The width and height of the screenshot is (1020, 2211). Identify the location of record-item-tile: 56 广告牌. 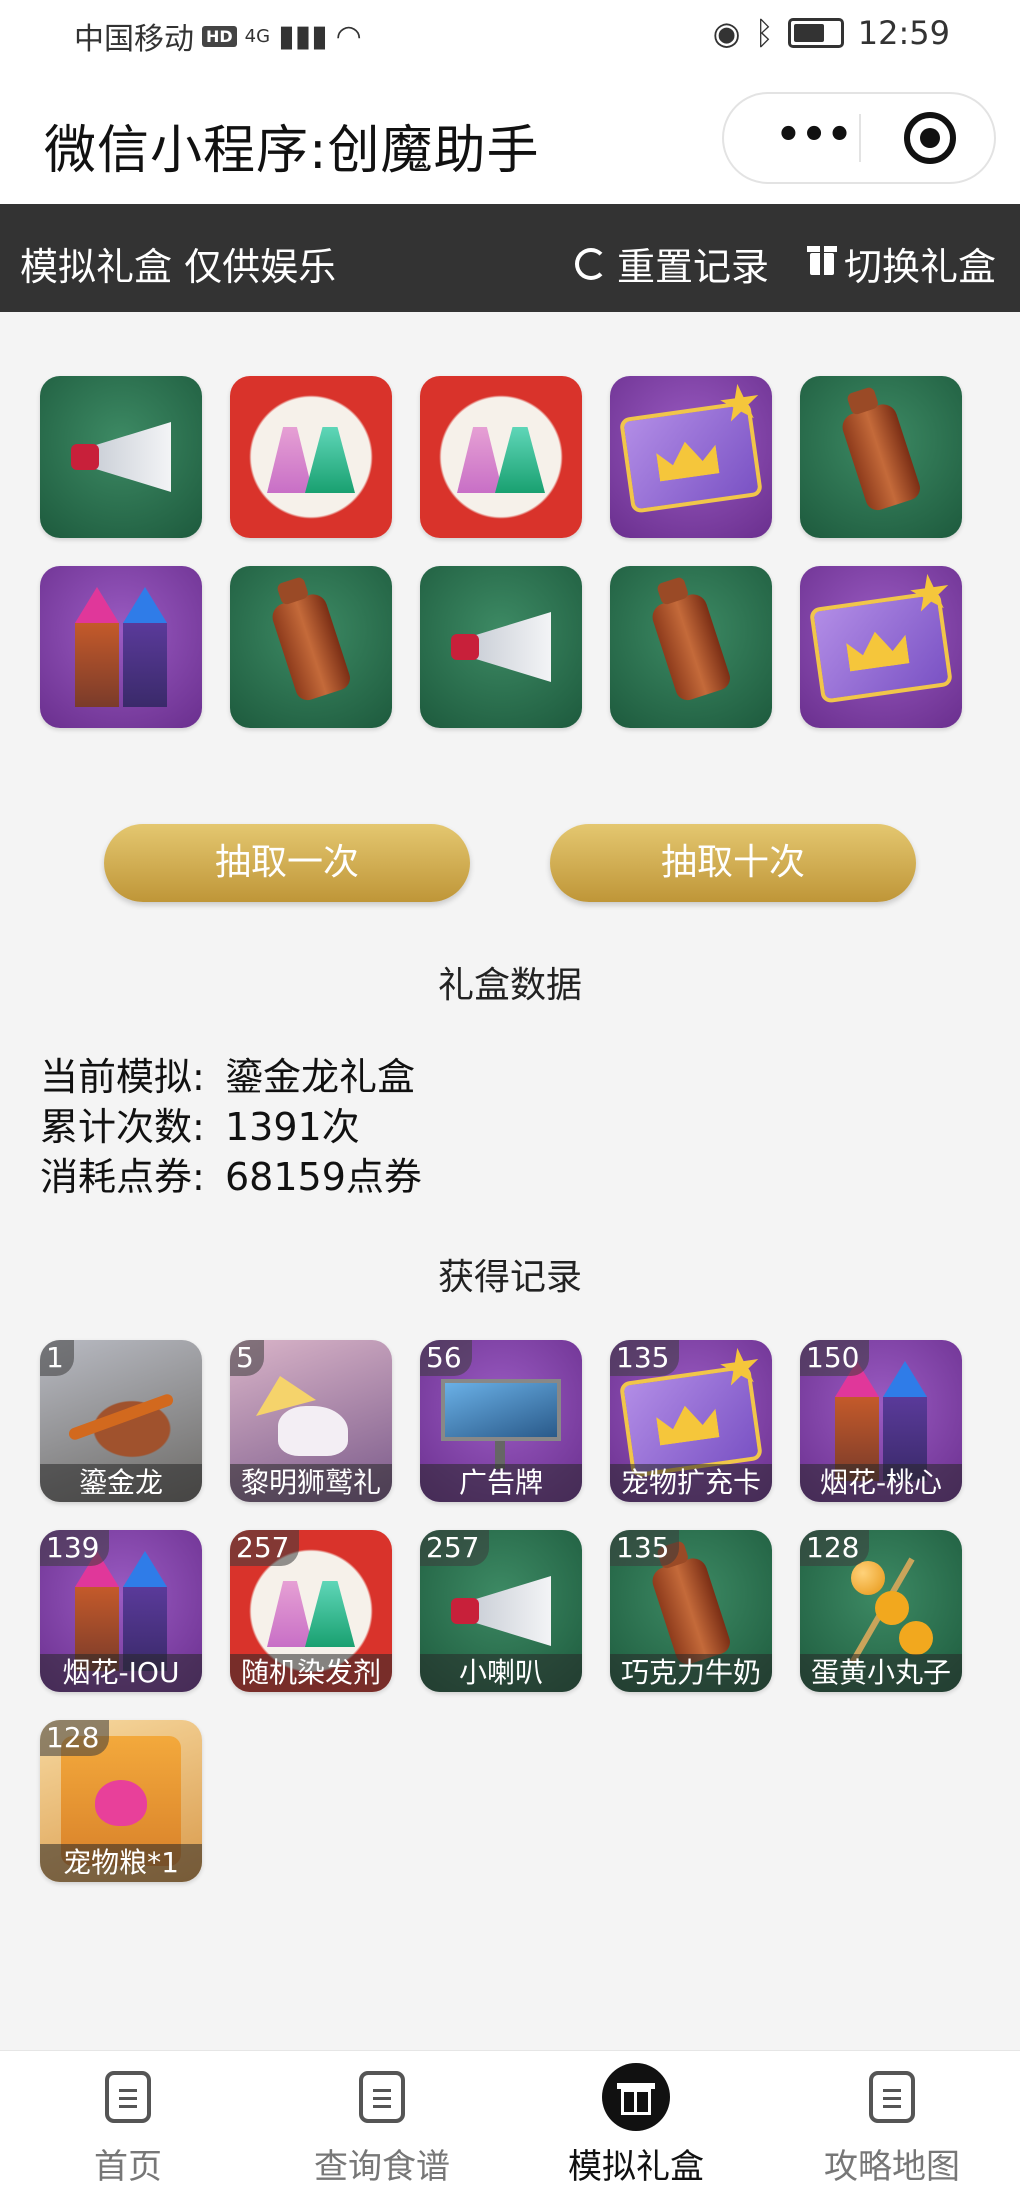
(501, 1421).